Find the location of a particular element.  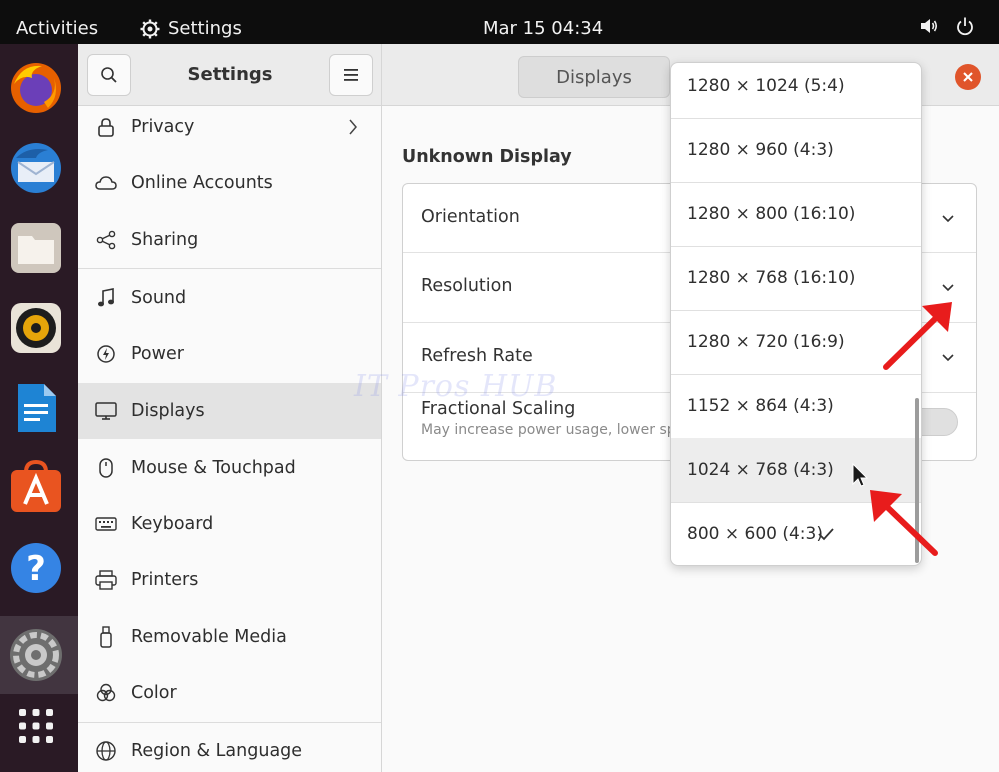

settings-icon is located at coordinates (36, 655).